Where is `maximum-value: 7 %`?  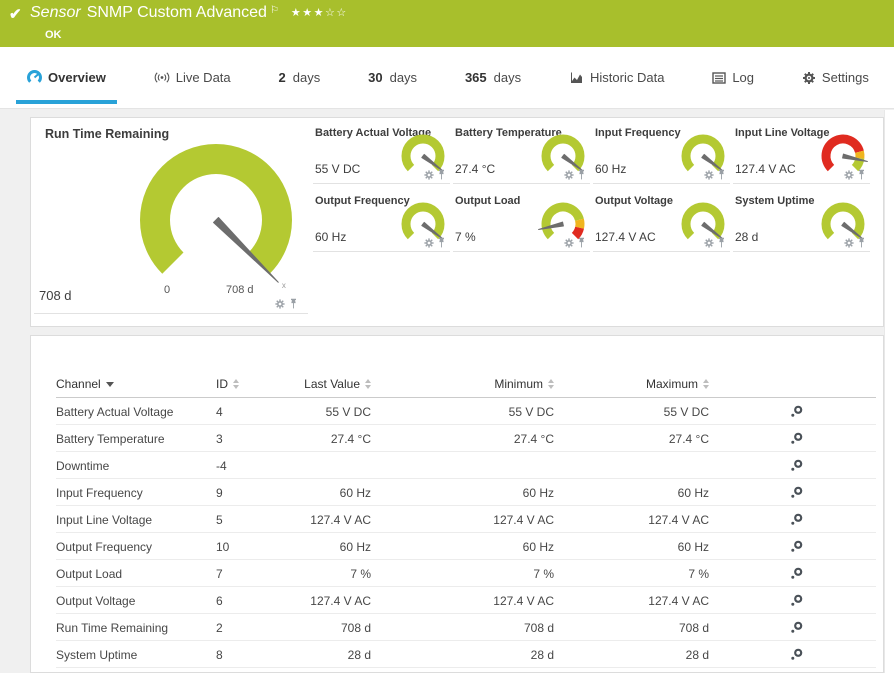 maximum-value: 7 % is located at coordinates (698, 573).